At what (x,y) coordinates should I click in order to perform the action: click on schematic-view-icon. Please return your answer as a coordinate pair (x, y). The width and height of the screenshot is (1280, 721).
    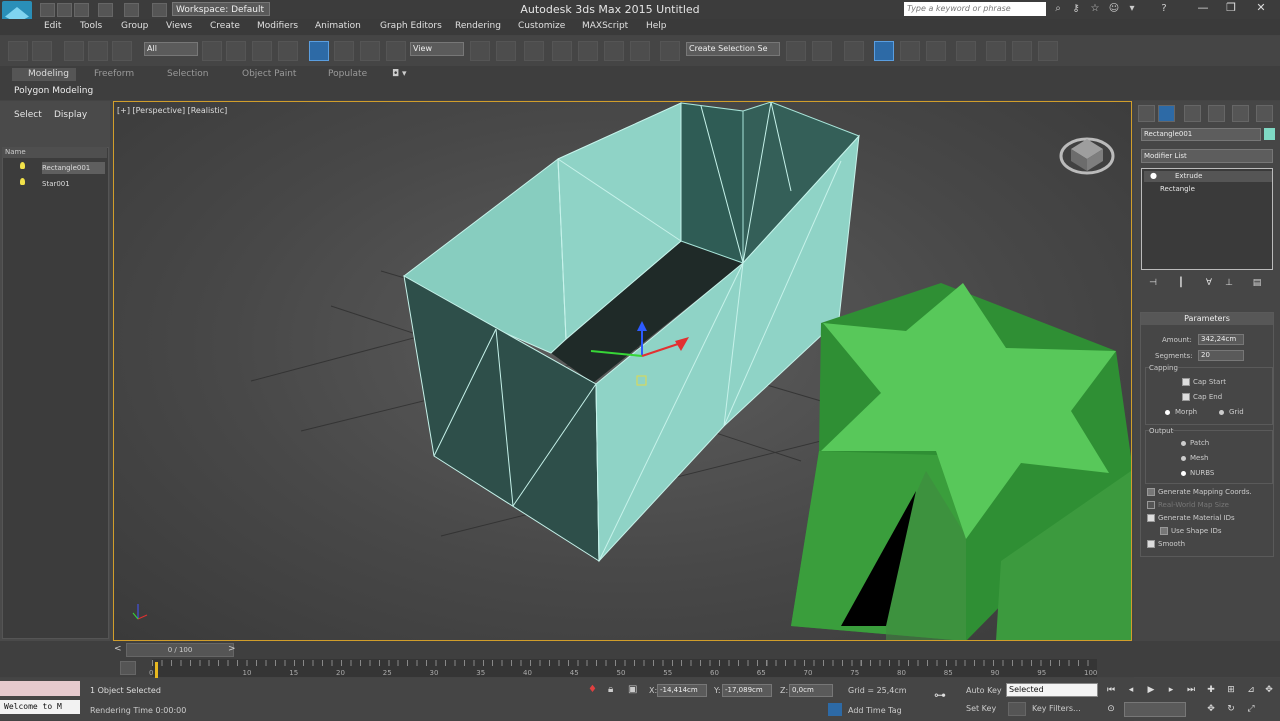
    Looking at the image, I should click on (936, 51).